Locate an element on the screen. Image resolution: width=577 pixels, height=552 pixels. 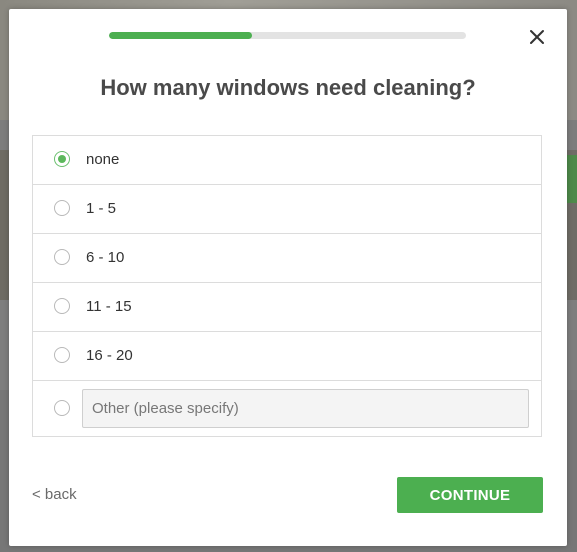
option-label: 1 - 5 is located at coordinates (101, 208).